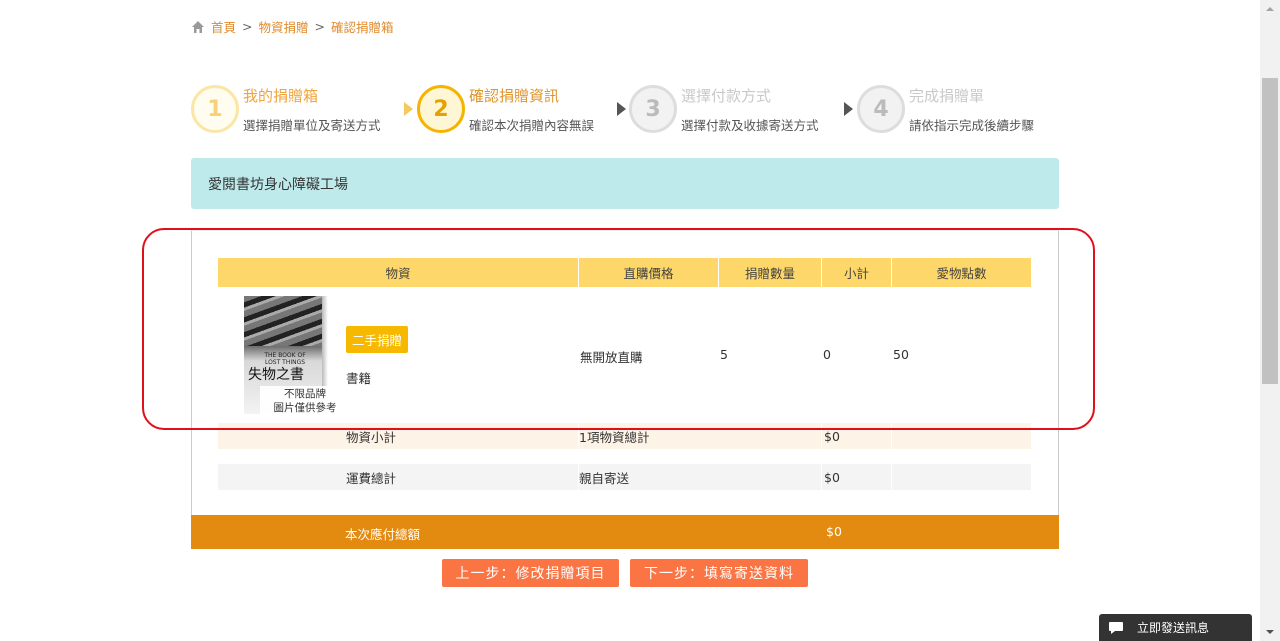  I want to click on breadcrumb-donation-link: 物資捐贈, so click(284, 26).